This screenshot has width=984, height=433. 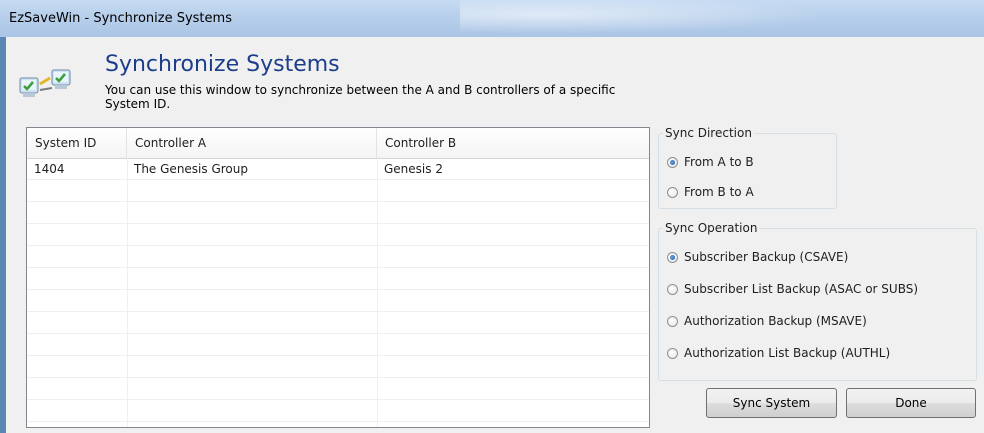 I want to click on radio-from-a-to-b: From A to B, so click(x=710, y=162).